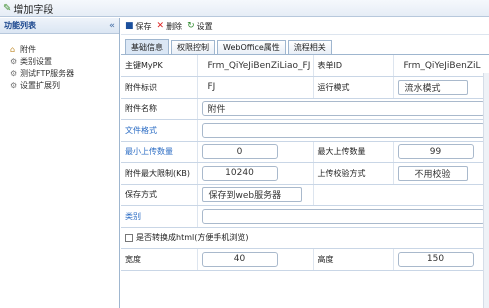 The image size is (489, 308). Describe the element at coordinates (305, 152) in the screenshot. I see `form-row-upload-count: 最小上传数量 0 最大上传数量 99` at that location.